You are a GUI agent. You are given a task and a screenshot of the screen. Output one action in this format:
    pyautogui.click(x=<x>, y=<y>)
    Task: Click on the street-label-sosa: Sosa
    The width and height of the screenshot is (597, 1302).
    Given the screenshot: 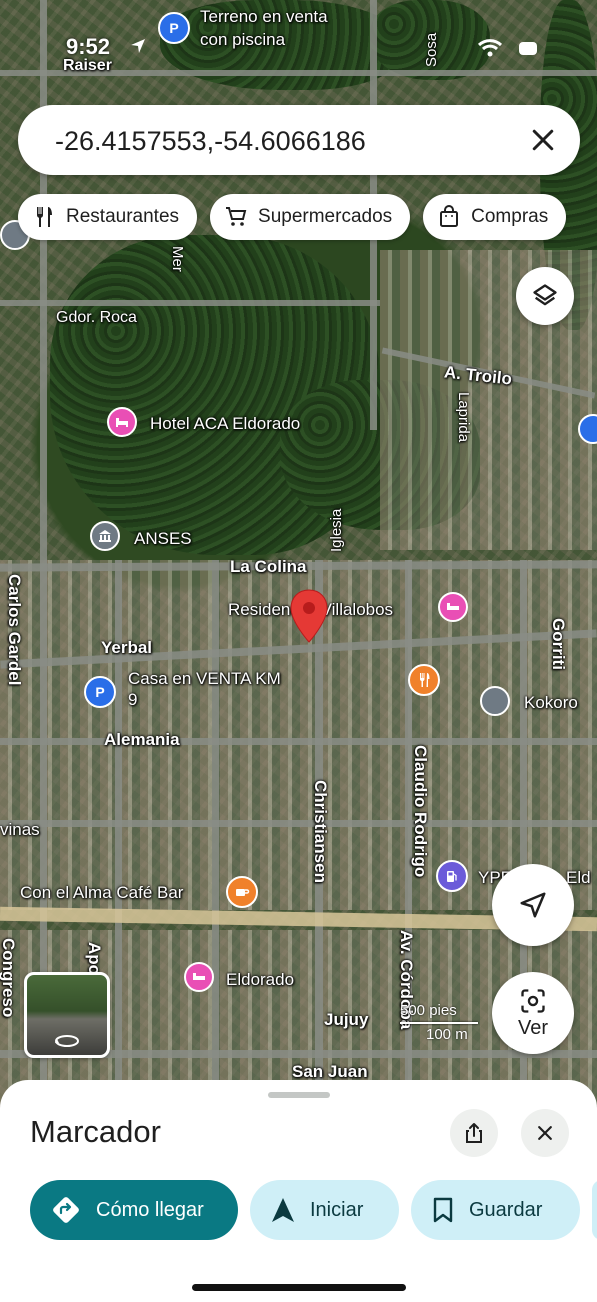 What is the action you would take?
    pyautogui.click(x=431, y=49)
    